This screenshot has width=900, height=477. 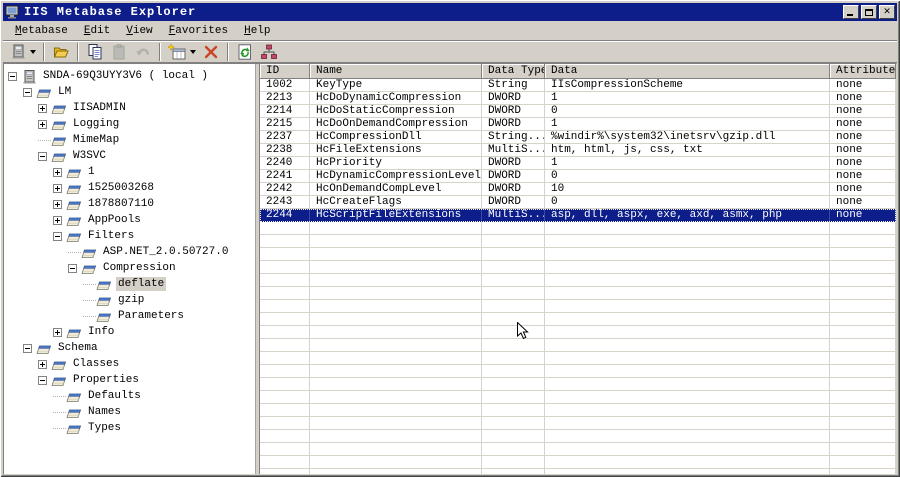 I want to click on tree-node-label: Compression, so click(x=139, y=268).